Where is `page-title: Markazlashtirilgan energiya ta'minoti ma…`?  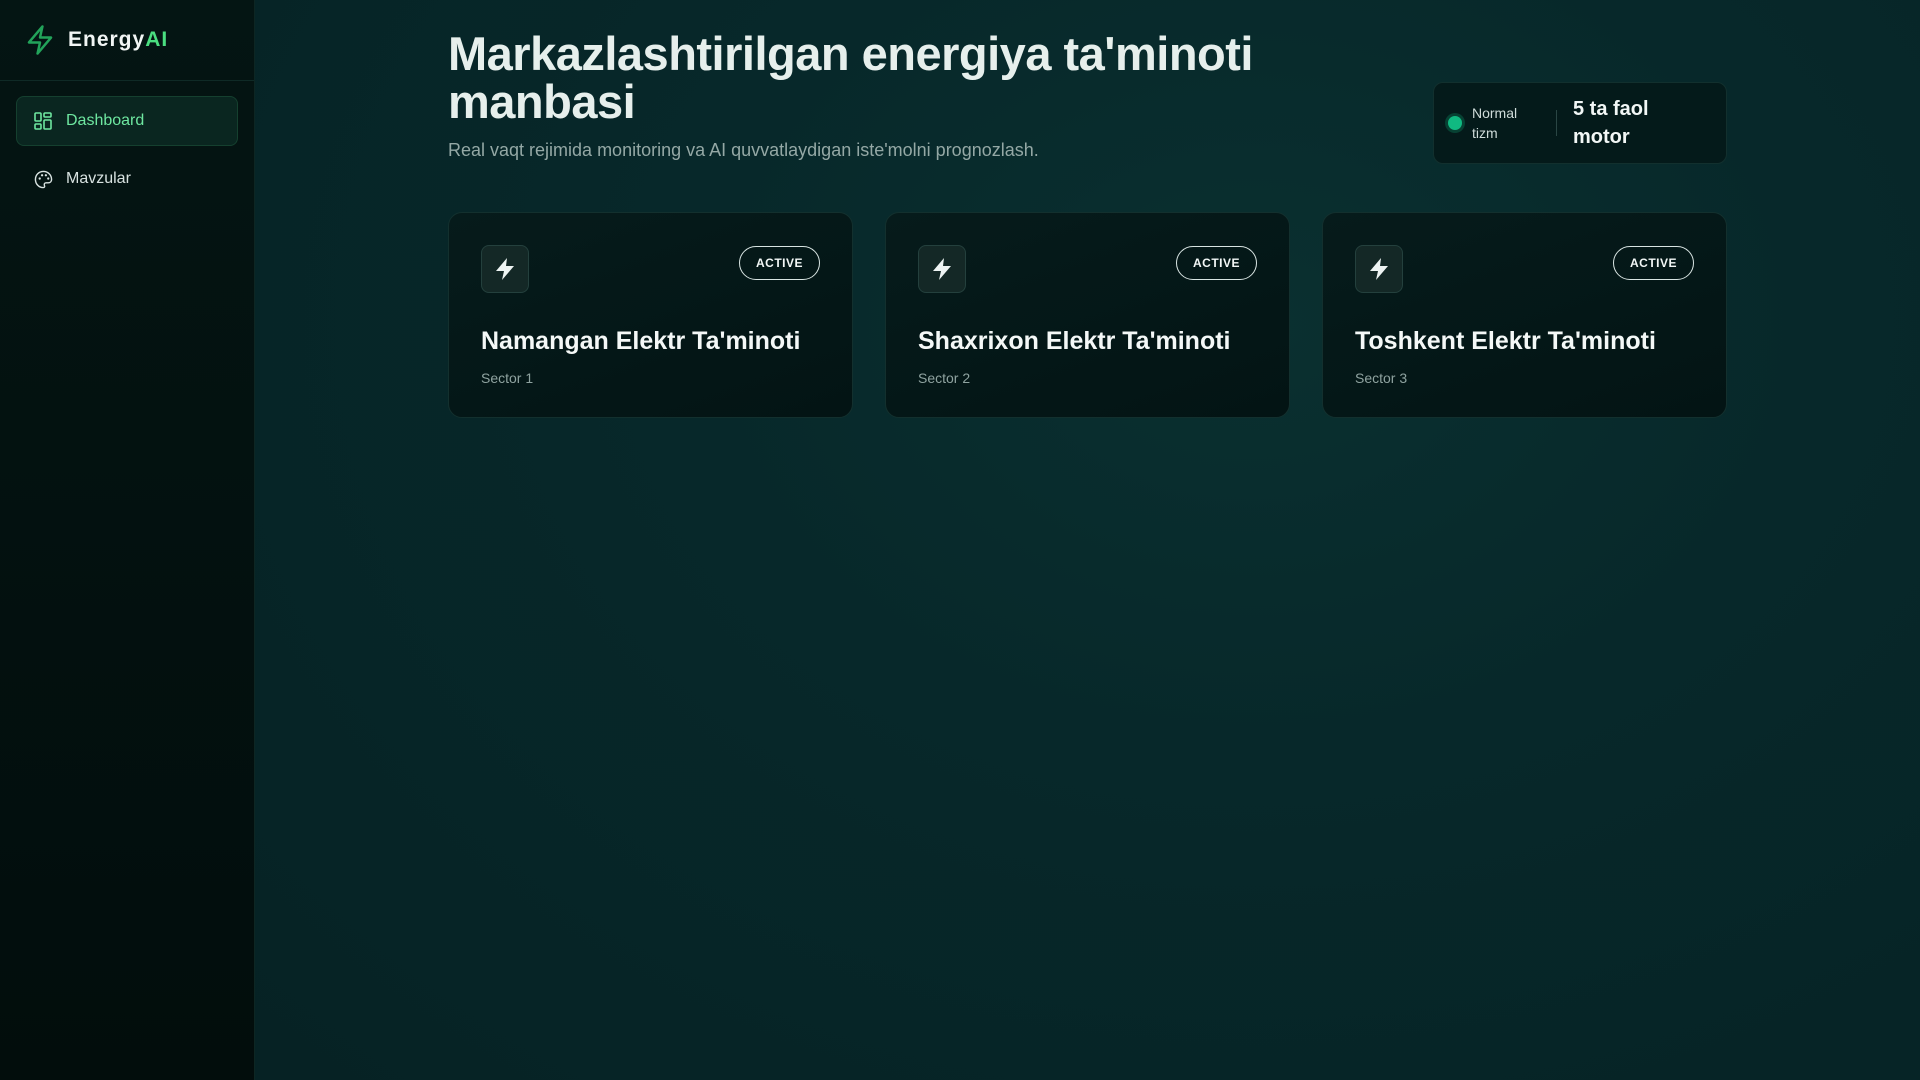 page-title: Markazlashtirilgan energiya ta'minoti ma… is located at coordinates (850, 77).